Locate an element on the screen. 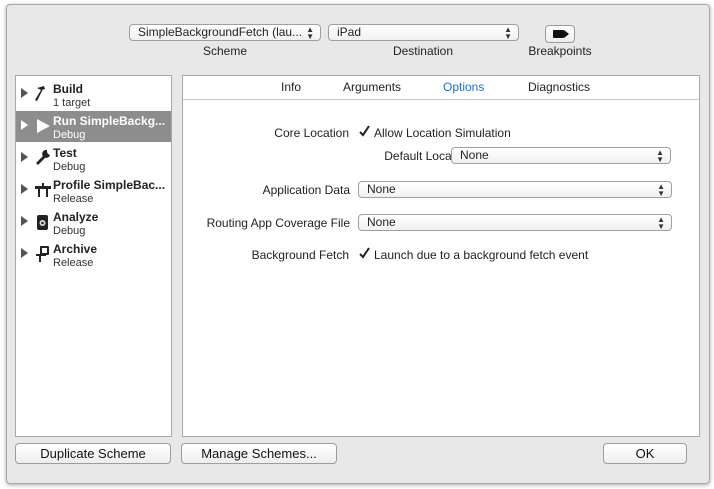 This screenshot has width=714, height=489. breakpoint-icon is located at coordinates (558, 34).